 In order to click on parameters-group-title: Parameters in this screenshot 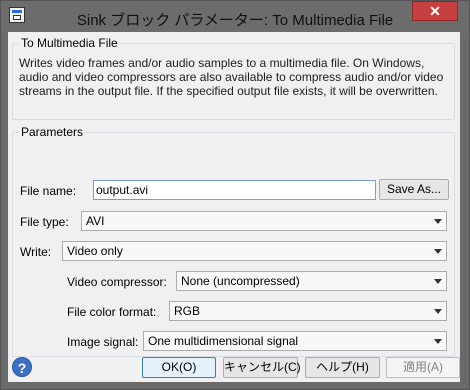, I will do `click(52, 132)`.